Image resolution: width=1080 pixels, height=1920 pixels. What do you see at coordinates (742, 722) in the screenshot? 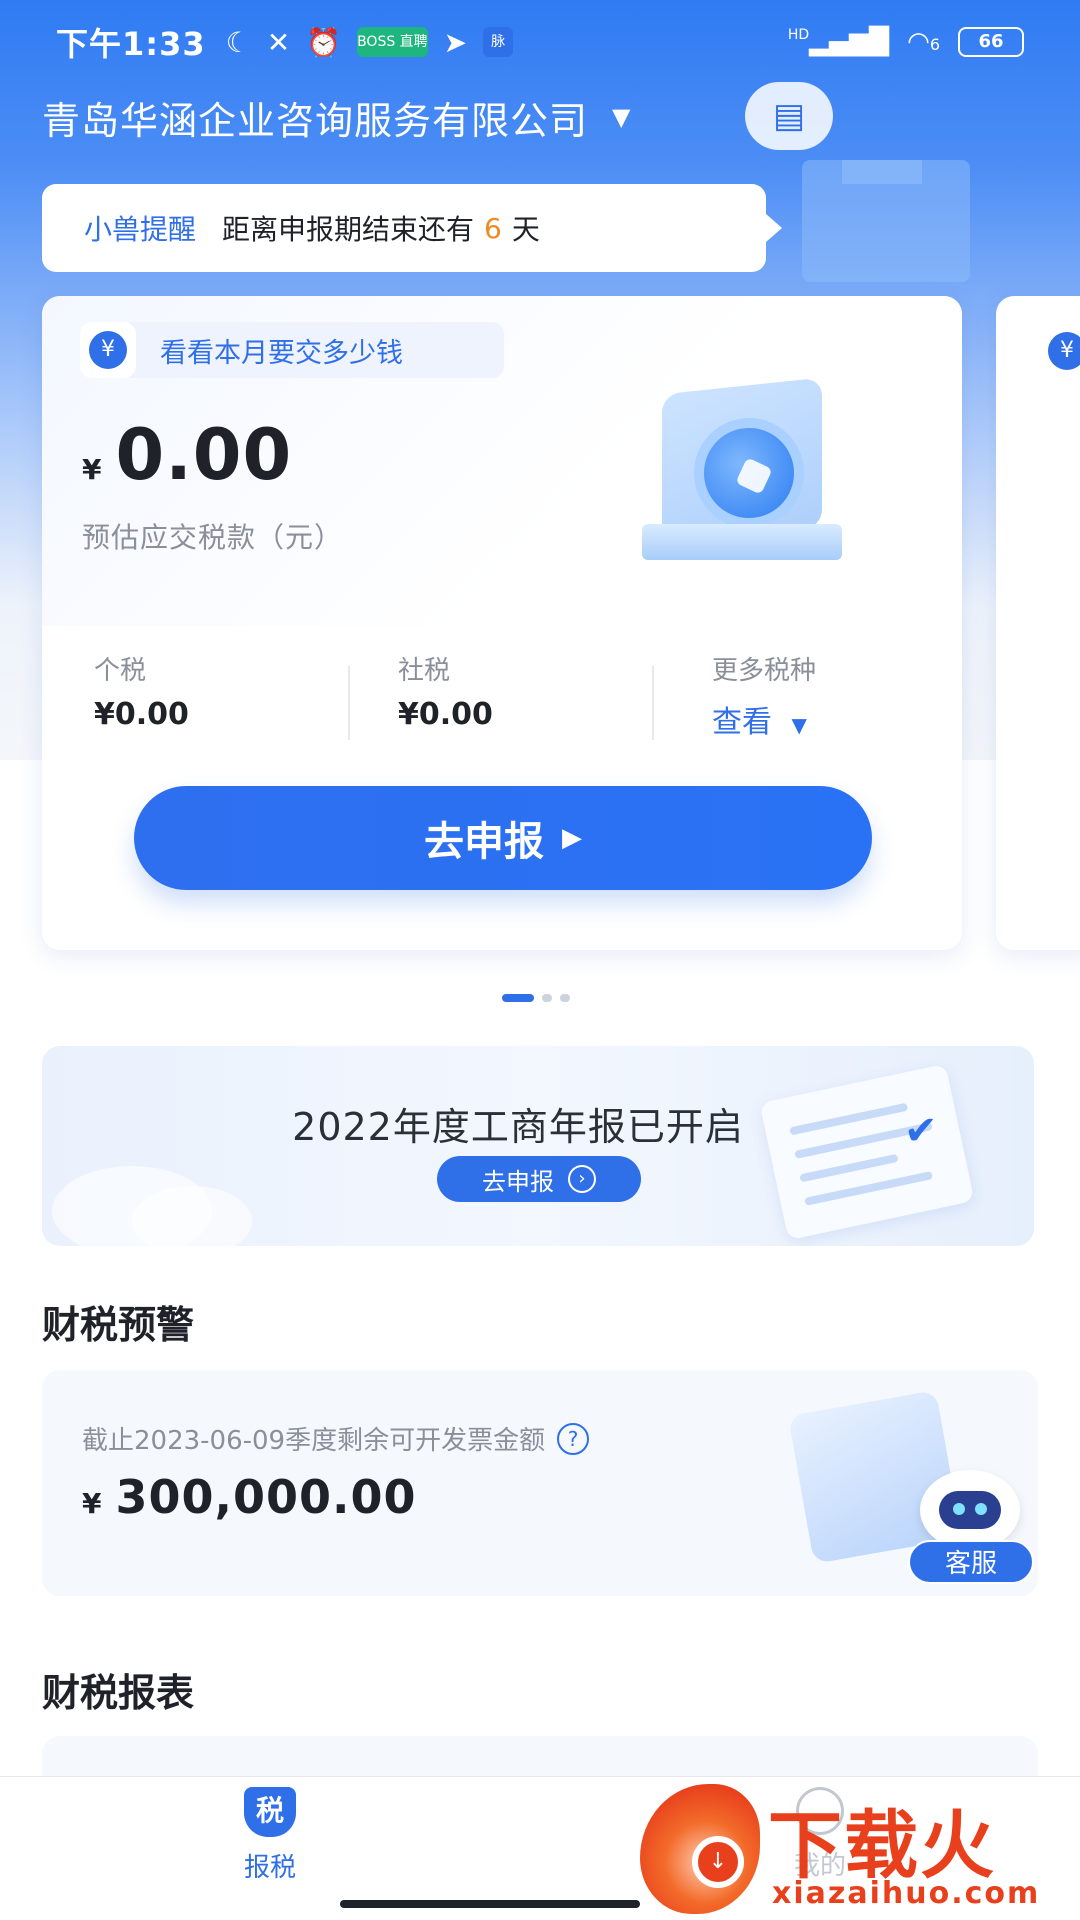
I see `view-more-label: 查看` at bounding box center [742, 722].